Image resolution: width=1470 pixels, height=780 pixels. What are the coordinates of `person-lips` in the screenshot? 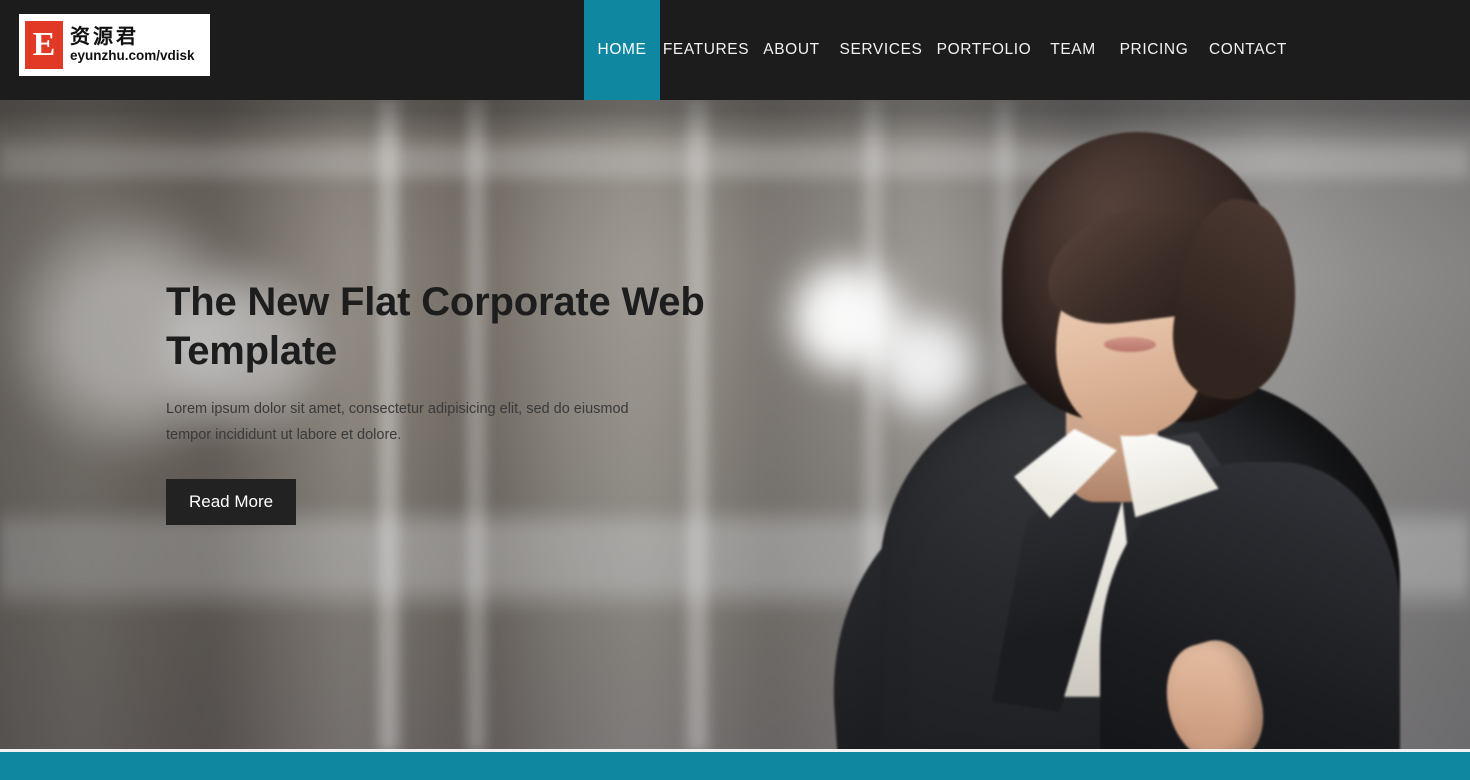 It's located at (1130, 344).